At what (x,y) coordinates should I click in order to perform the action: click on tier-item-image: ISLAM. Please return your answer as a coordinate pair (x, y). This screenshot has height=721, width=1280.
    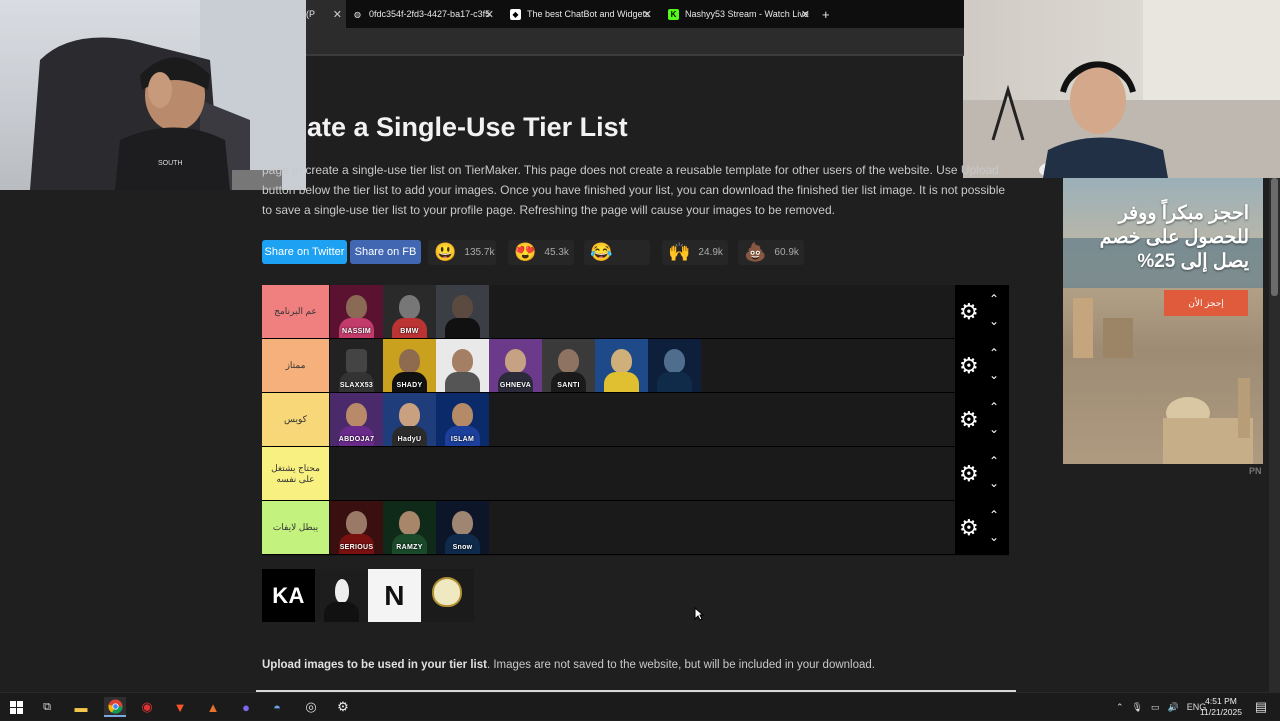
    Looking at the image, I should click on (462, 419).